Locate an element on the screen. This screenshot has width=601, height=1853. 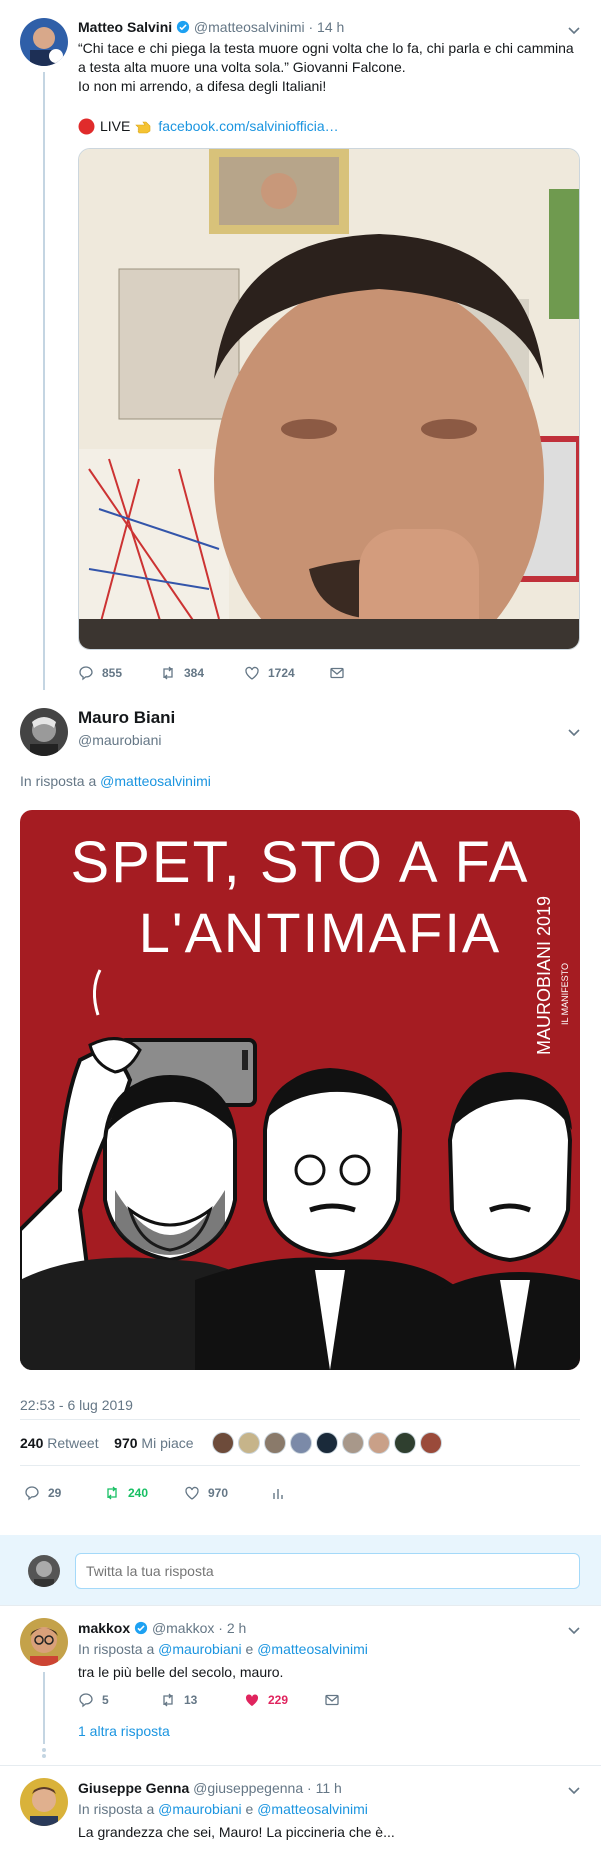
reply-button: 29 is located at coordinates (64, 1493).